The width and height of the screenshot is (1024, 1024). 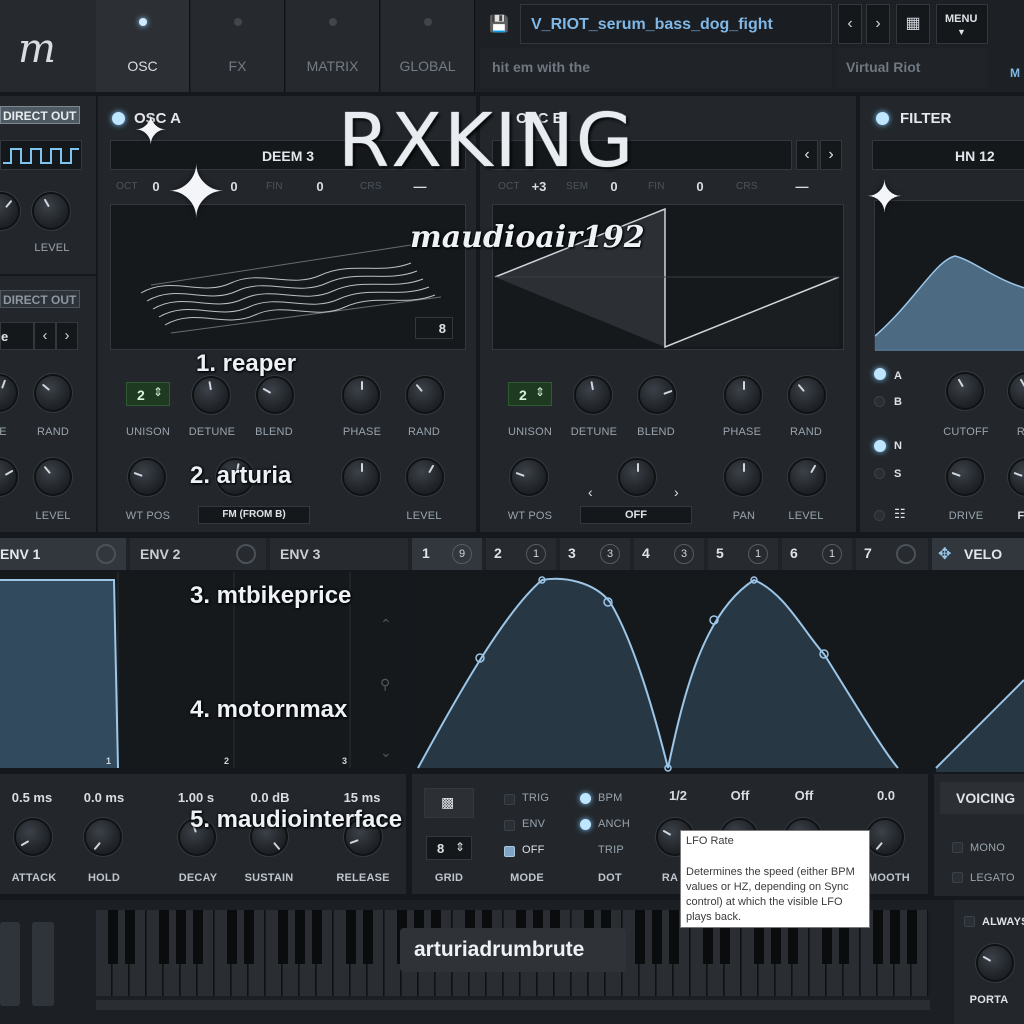 What do you see at coordinates (320, 186) in the screenshot?
I see `fin-value: 0` at bounding box center [320, 186].